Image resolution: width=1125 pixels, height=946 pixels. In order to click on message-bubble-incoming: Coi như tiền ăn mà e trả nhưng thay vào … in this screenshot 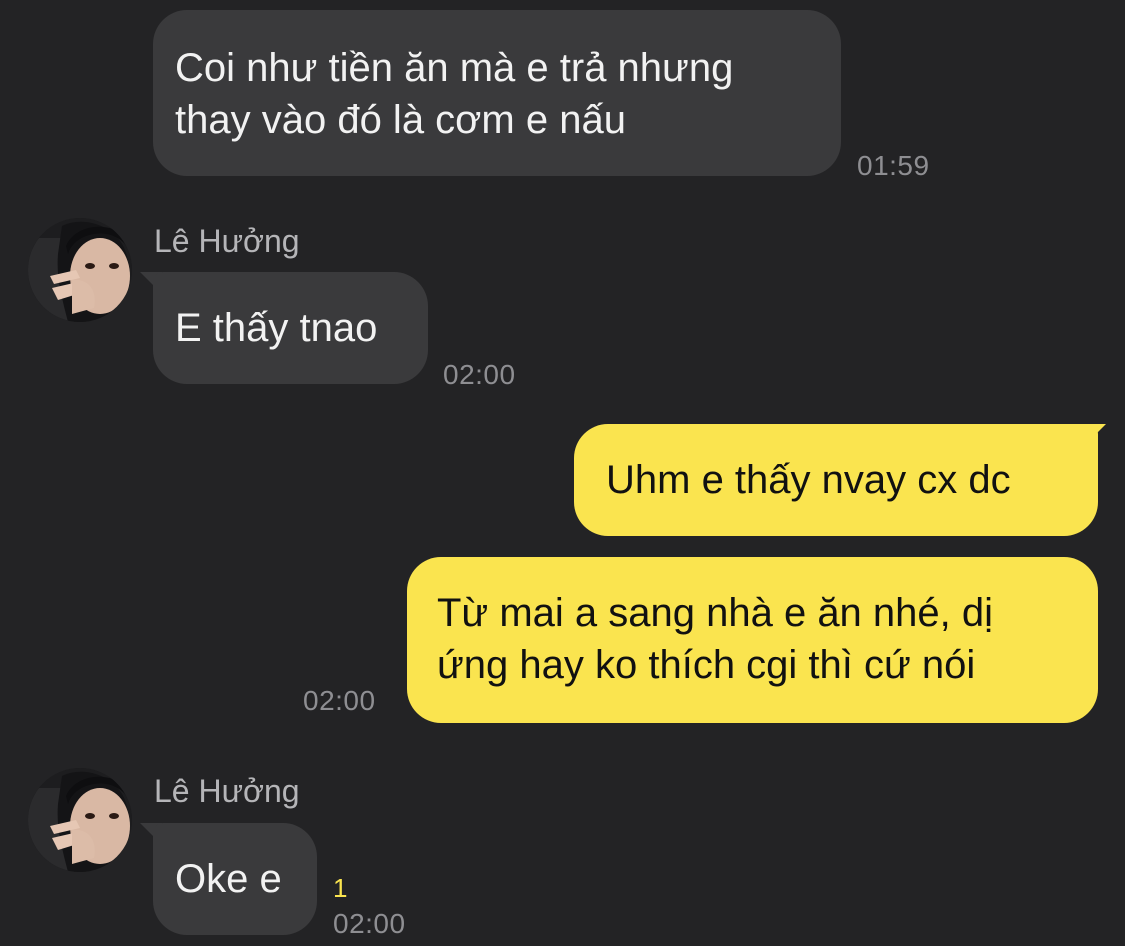, I will do `click(497, 93)`.